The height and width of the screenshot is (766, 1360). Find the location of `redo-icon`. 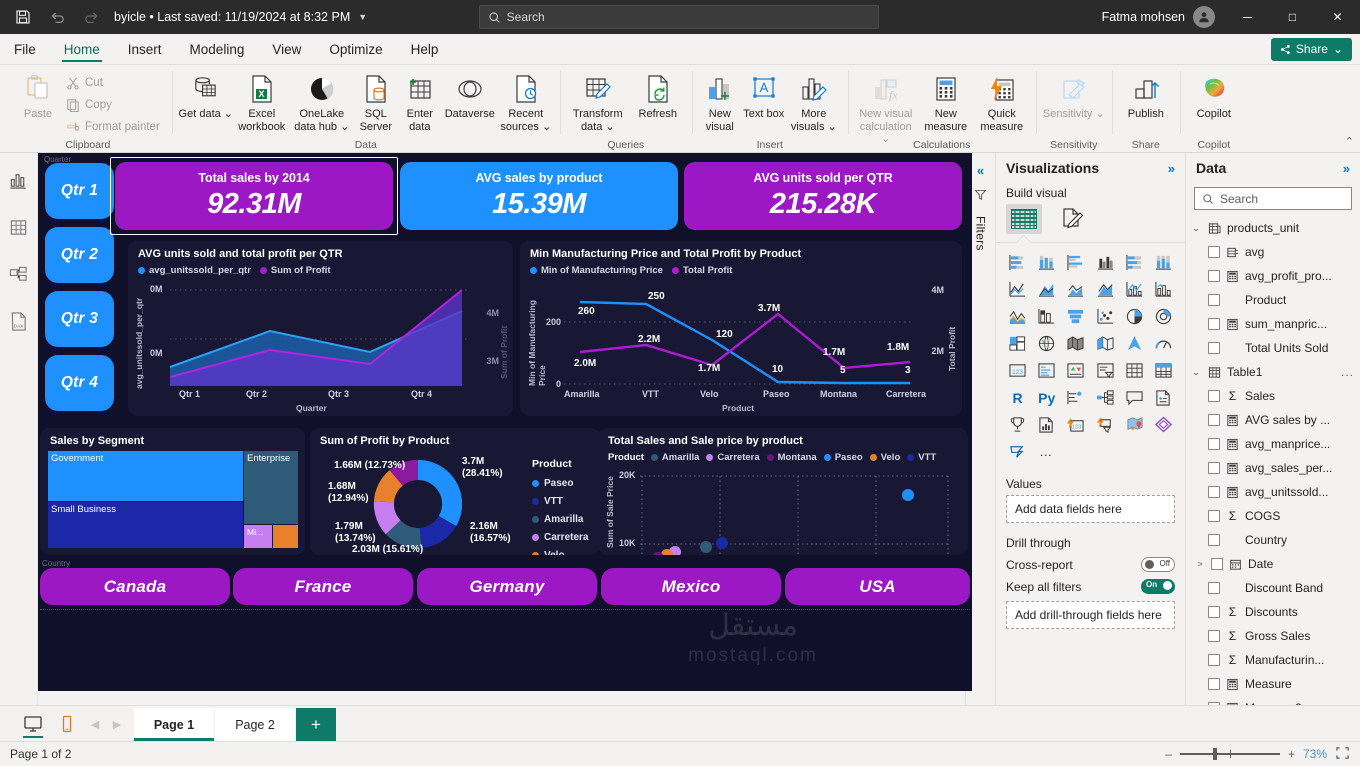

redo-icon is located at coordinates (91, 17).